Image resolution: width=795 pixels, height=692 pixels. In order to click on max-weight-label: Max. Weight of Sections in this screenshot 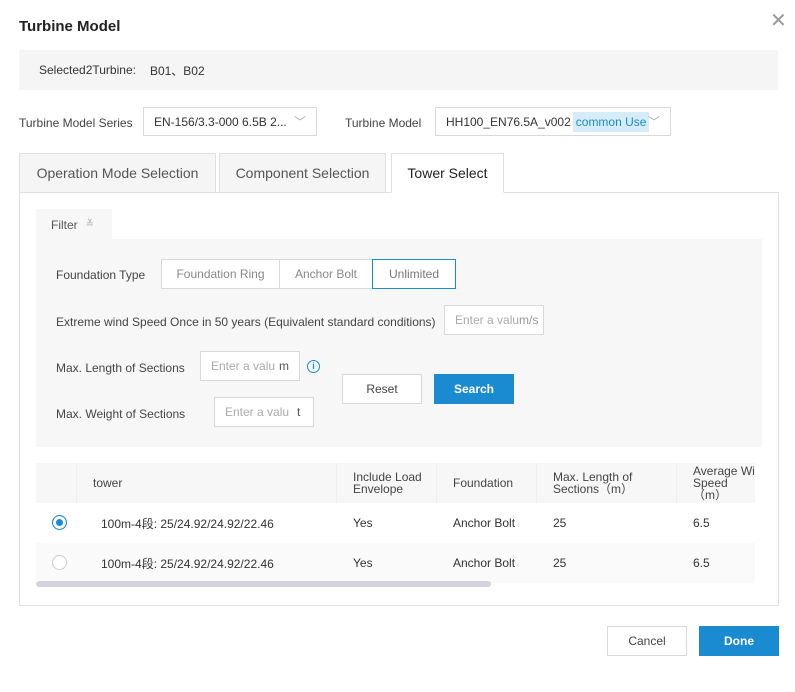, I will do `click(121, 414)`.